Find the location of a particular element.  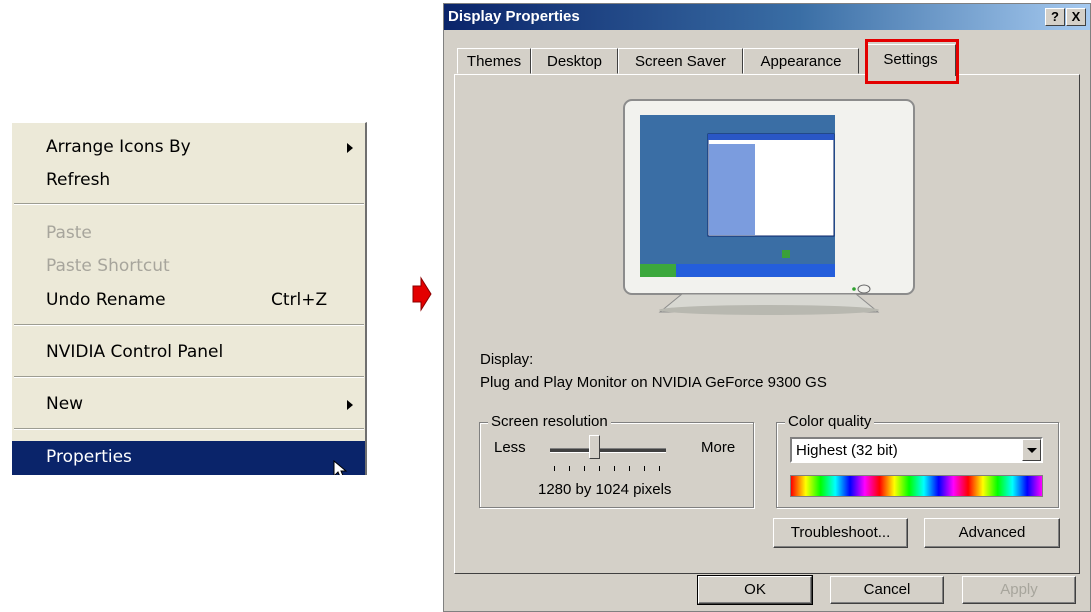

tab-label: Desktop is located at coordinates (574, 61).